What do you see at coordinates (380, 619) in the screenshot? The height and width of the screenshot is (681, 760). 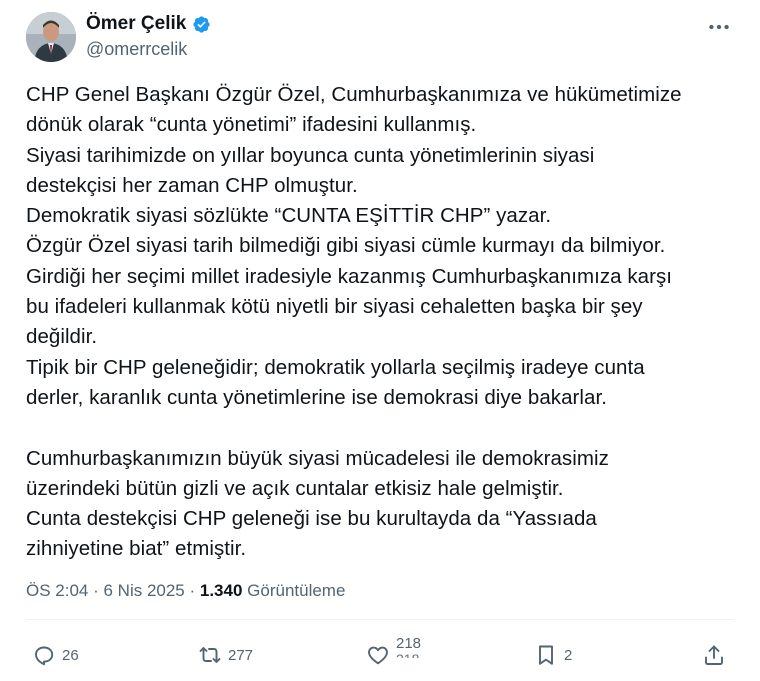 I see `divider` at bounding box center [380, 619].